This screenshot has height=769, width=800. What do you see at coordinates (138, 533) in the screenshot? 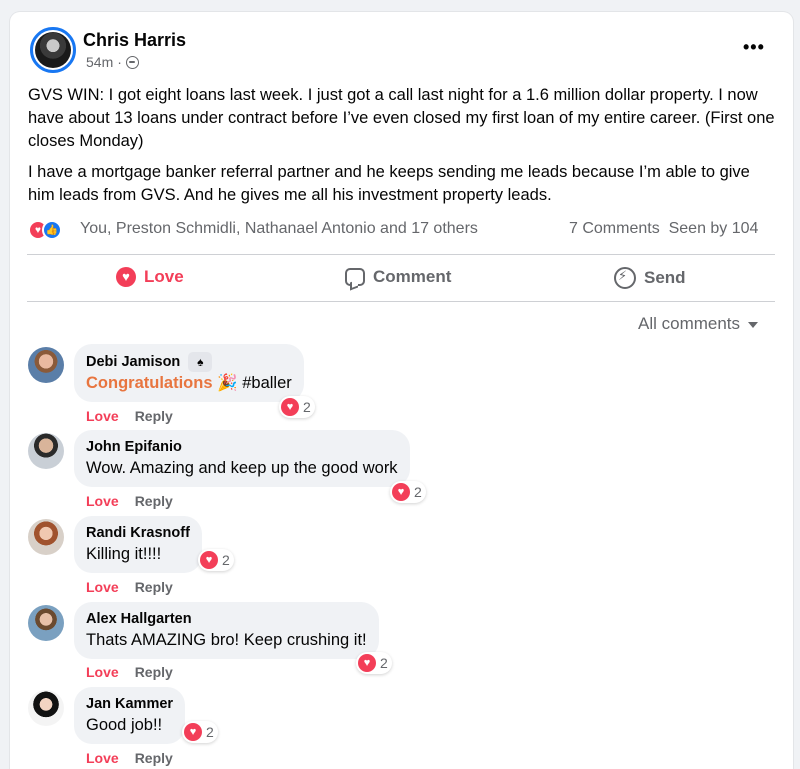
I see `commenter-name: Randi Krasnoff` at bounding box center [138, 533].